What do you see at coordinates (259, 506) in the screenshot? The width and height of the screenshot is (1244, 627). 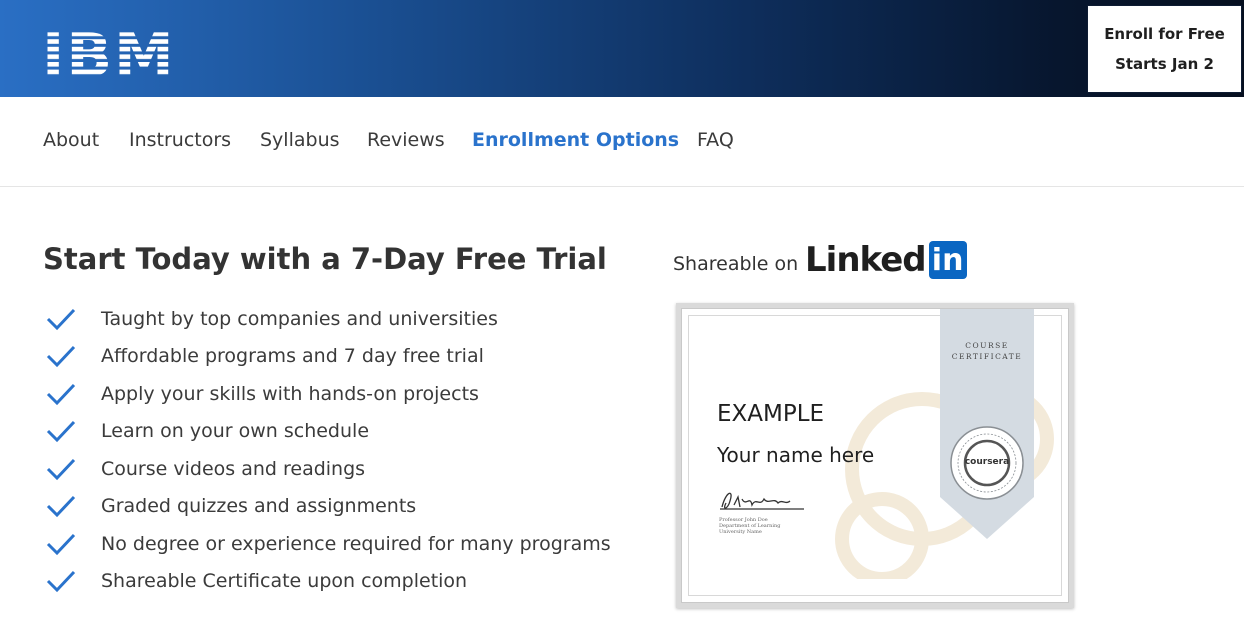 I see `feature-text: Graded quizzes and assignments` at bounding box center [259, 506].